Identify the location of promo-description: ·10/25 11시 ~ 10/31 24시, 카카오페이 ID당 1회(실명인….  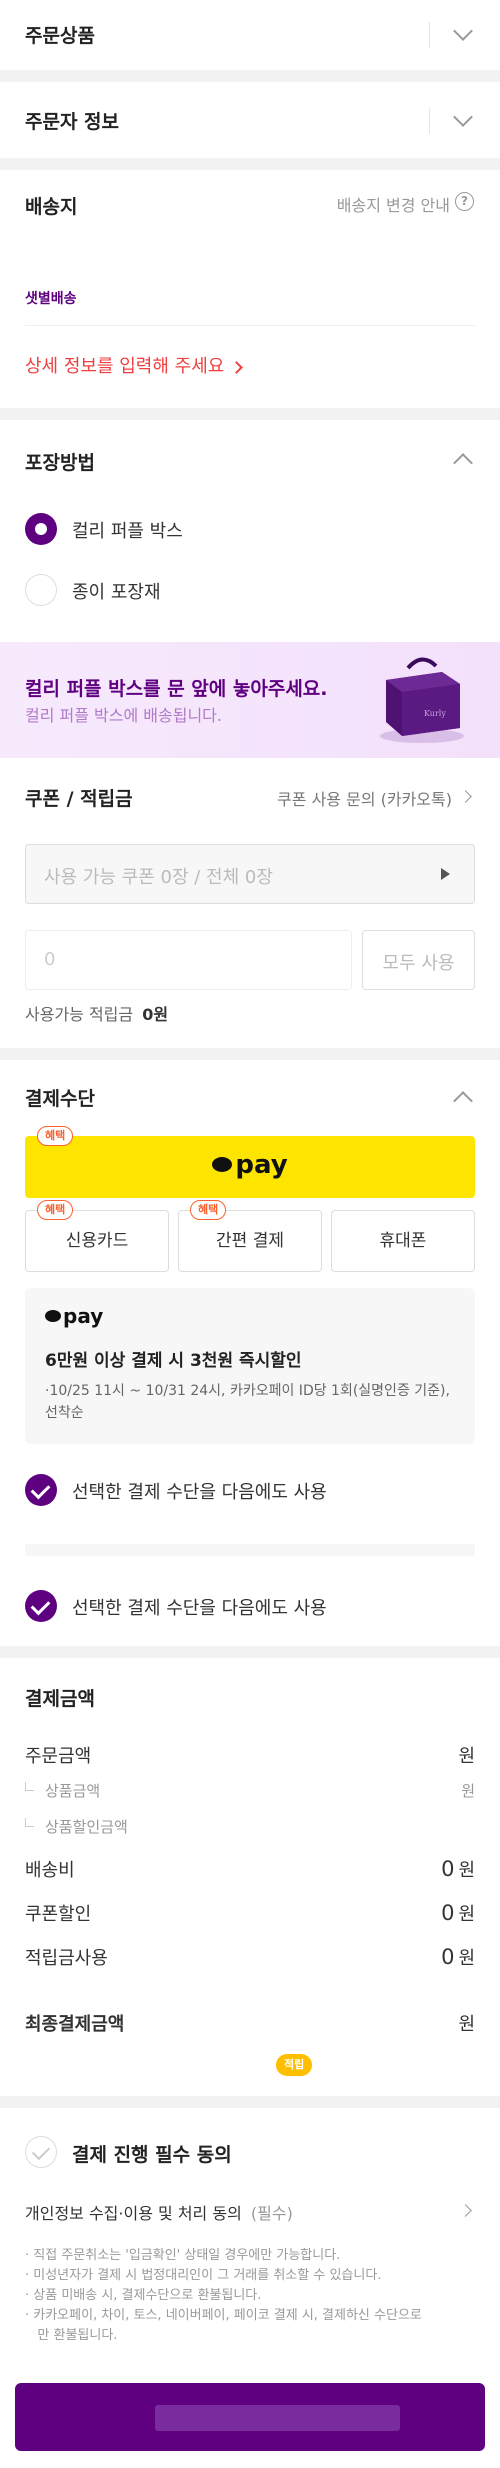
(247, 1402).